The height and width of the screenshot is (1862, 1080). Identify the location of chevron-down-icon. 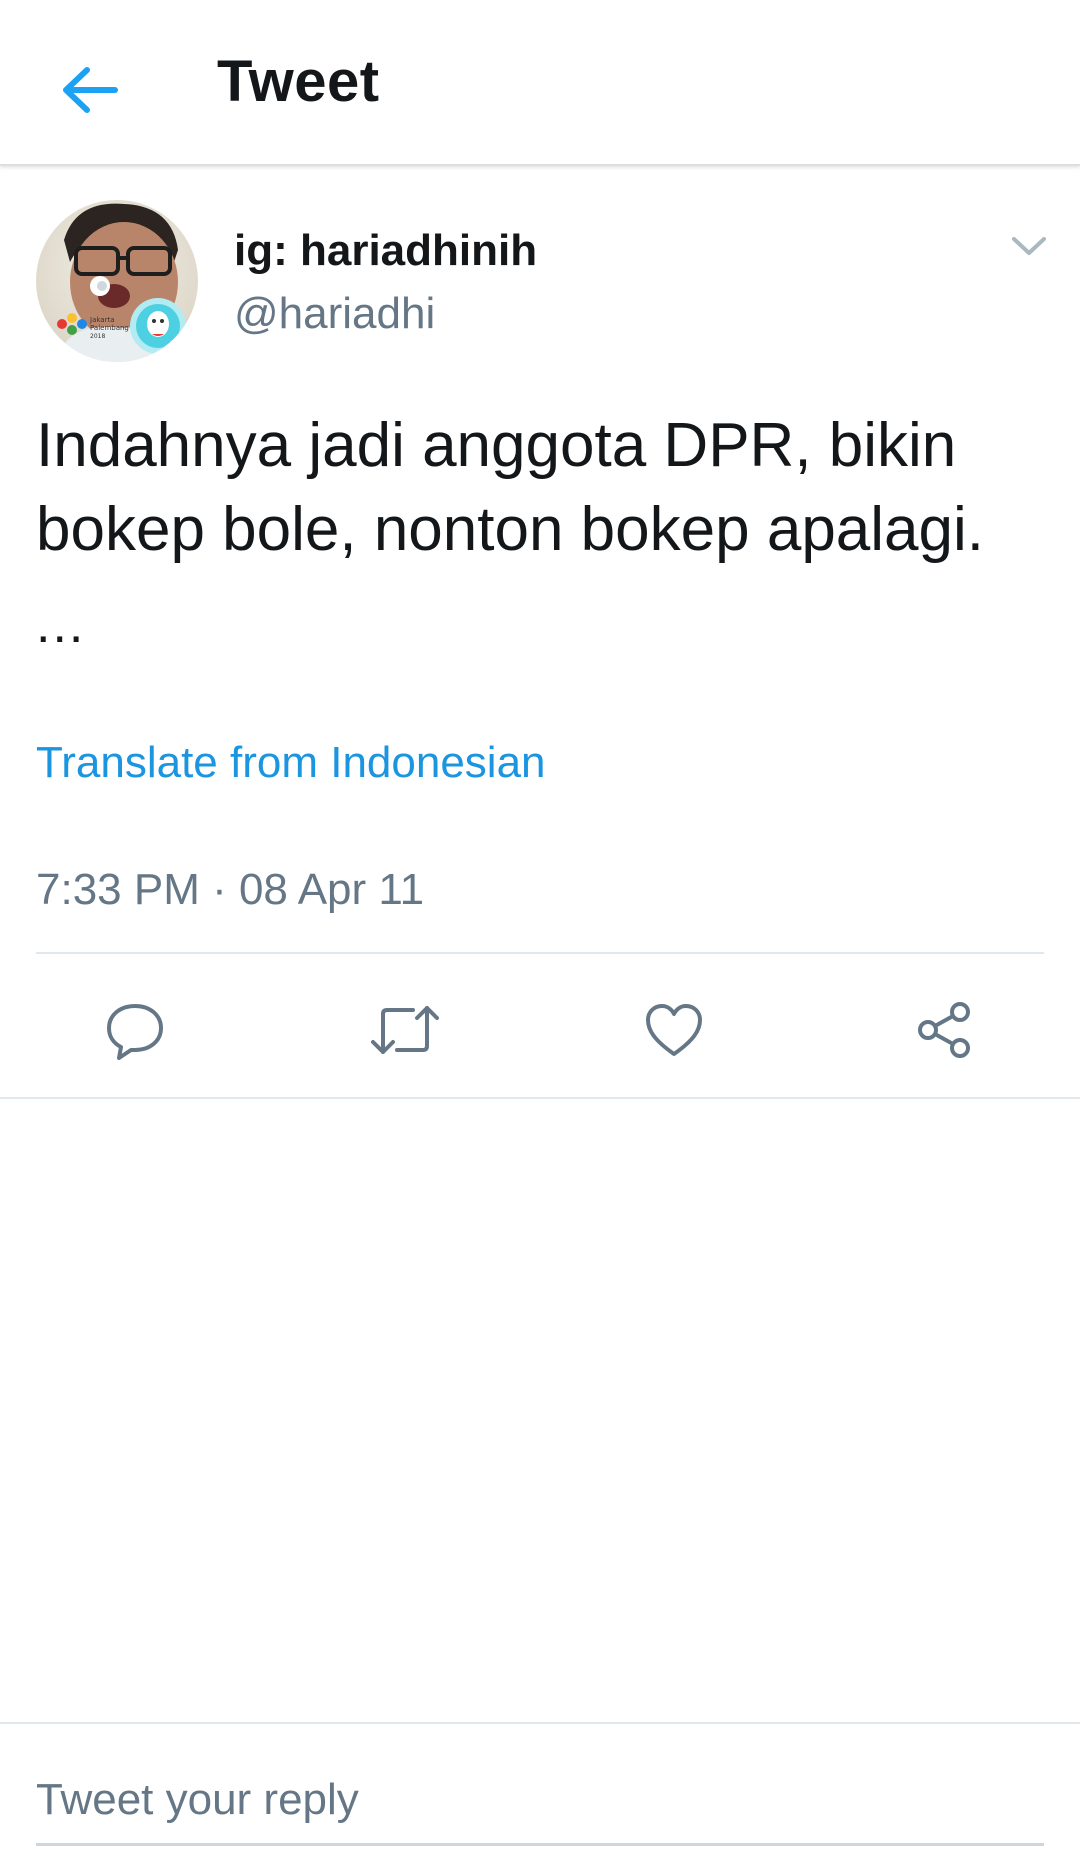
(1029, 246).